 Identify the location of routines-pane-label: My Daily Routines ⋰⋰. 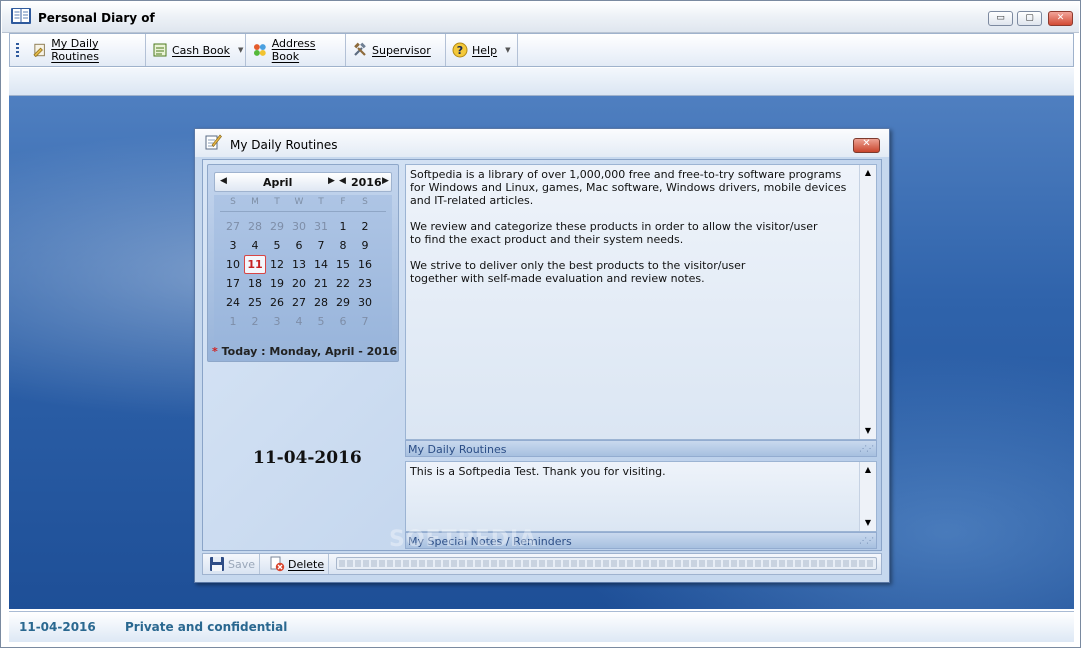
(641, 448).